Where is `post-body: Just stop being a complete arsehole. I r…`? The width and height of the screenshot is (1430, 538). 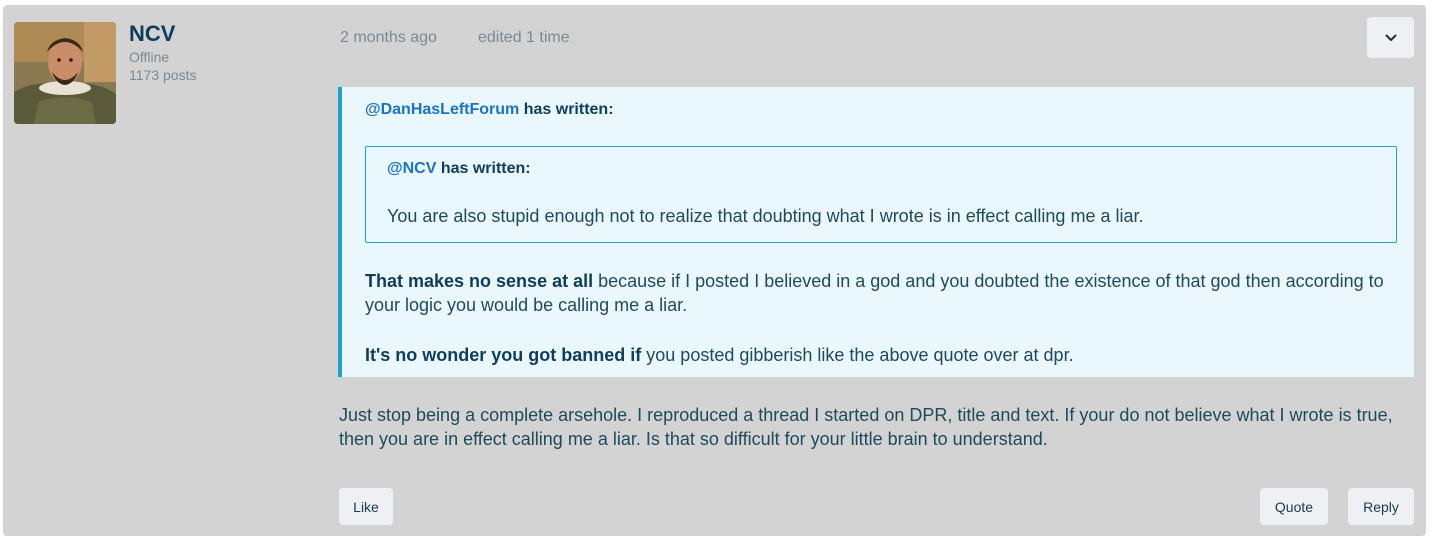 post-body: Just stop being a complete arsehole. I r… is located at coordinates (866, 427).